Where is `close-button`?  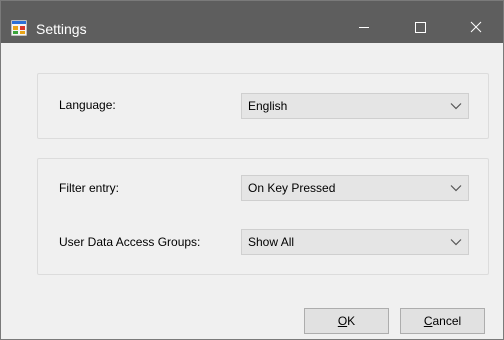
close-button is located at coordinates (476, 27).